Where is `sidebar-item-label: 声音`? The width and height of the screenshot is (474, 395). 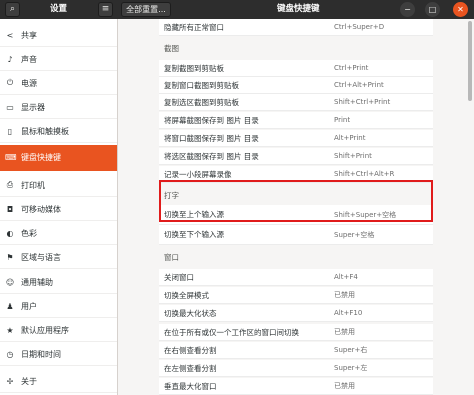
sidebar-item-label: 声音 is located at coordinates (29, 59).